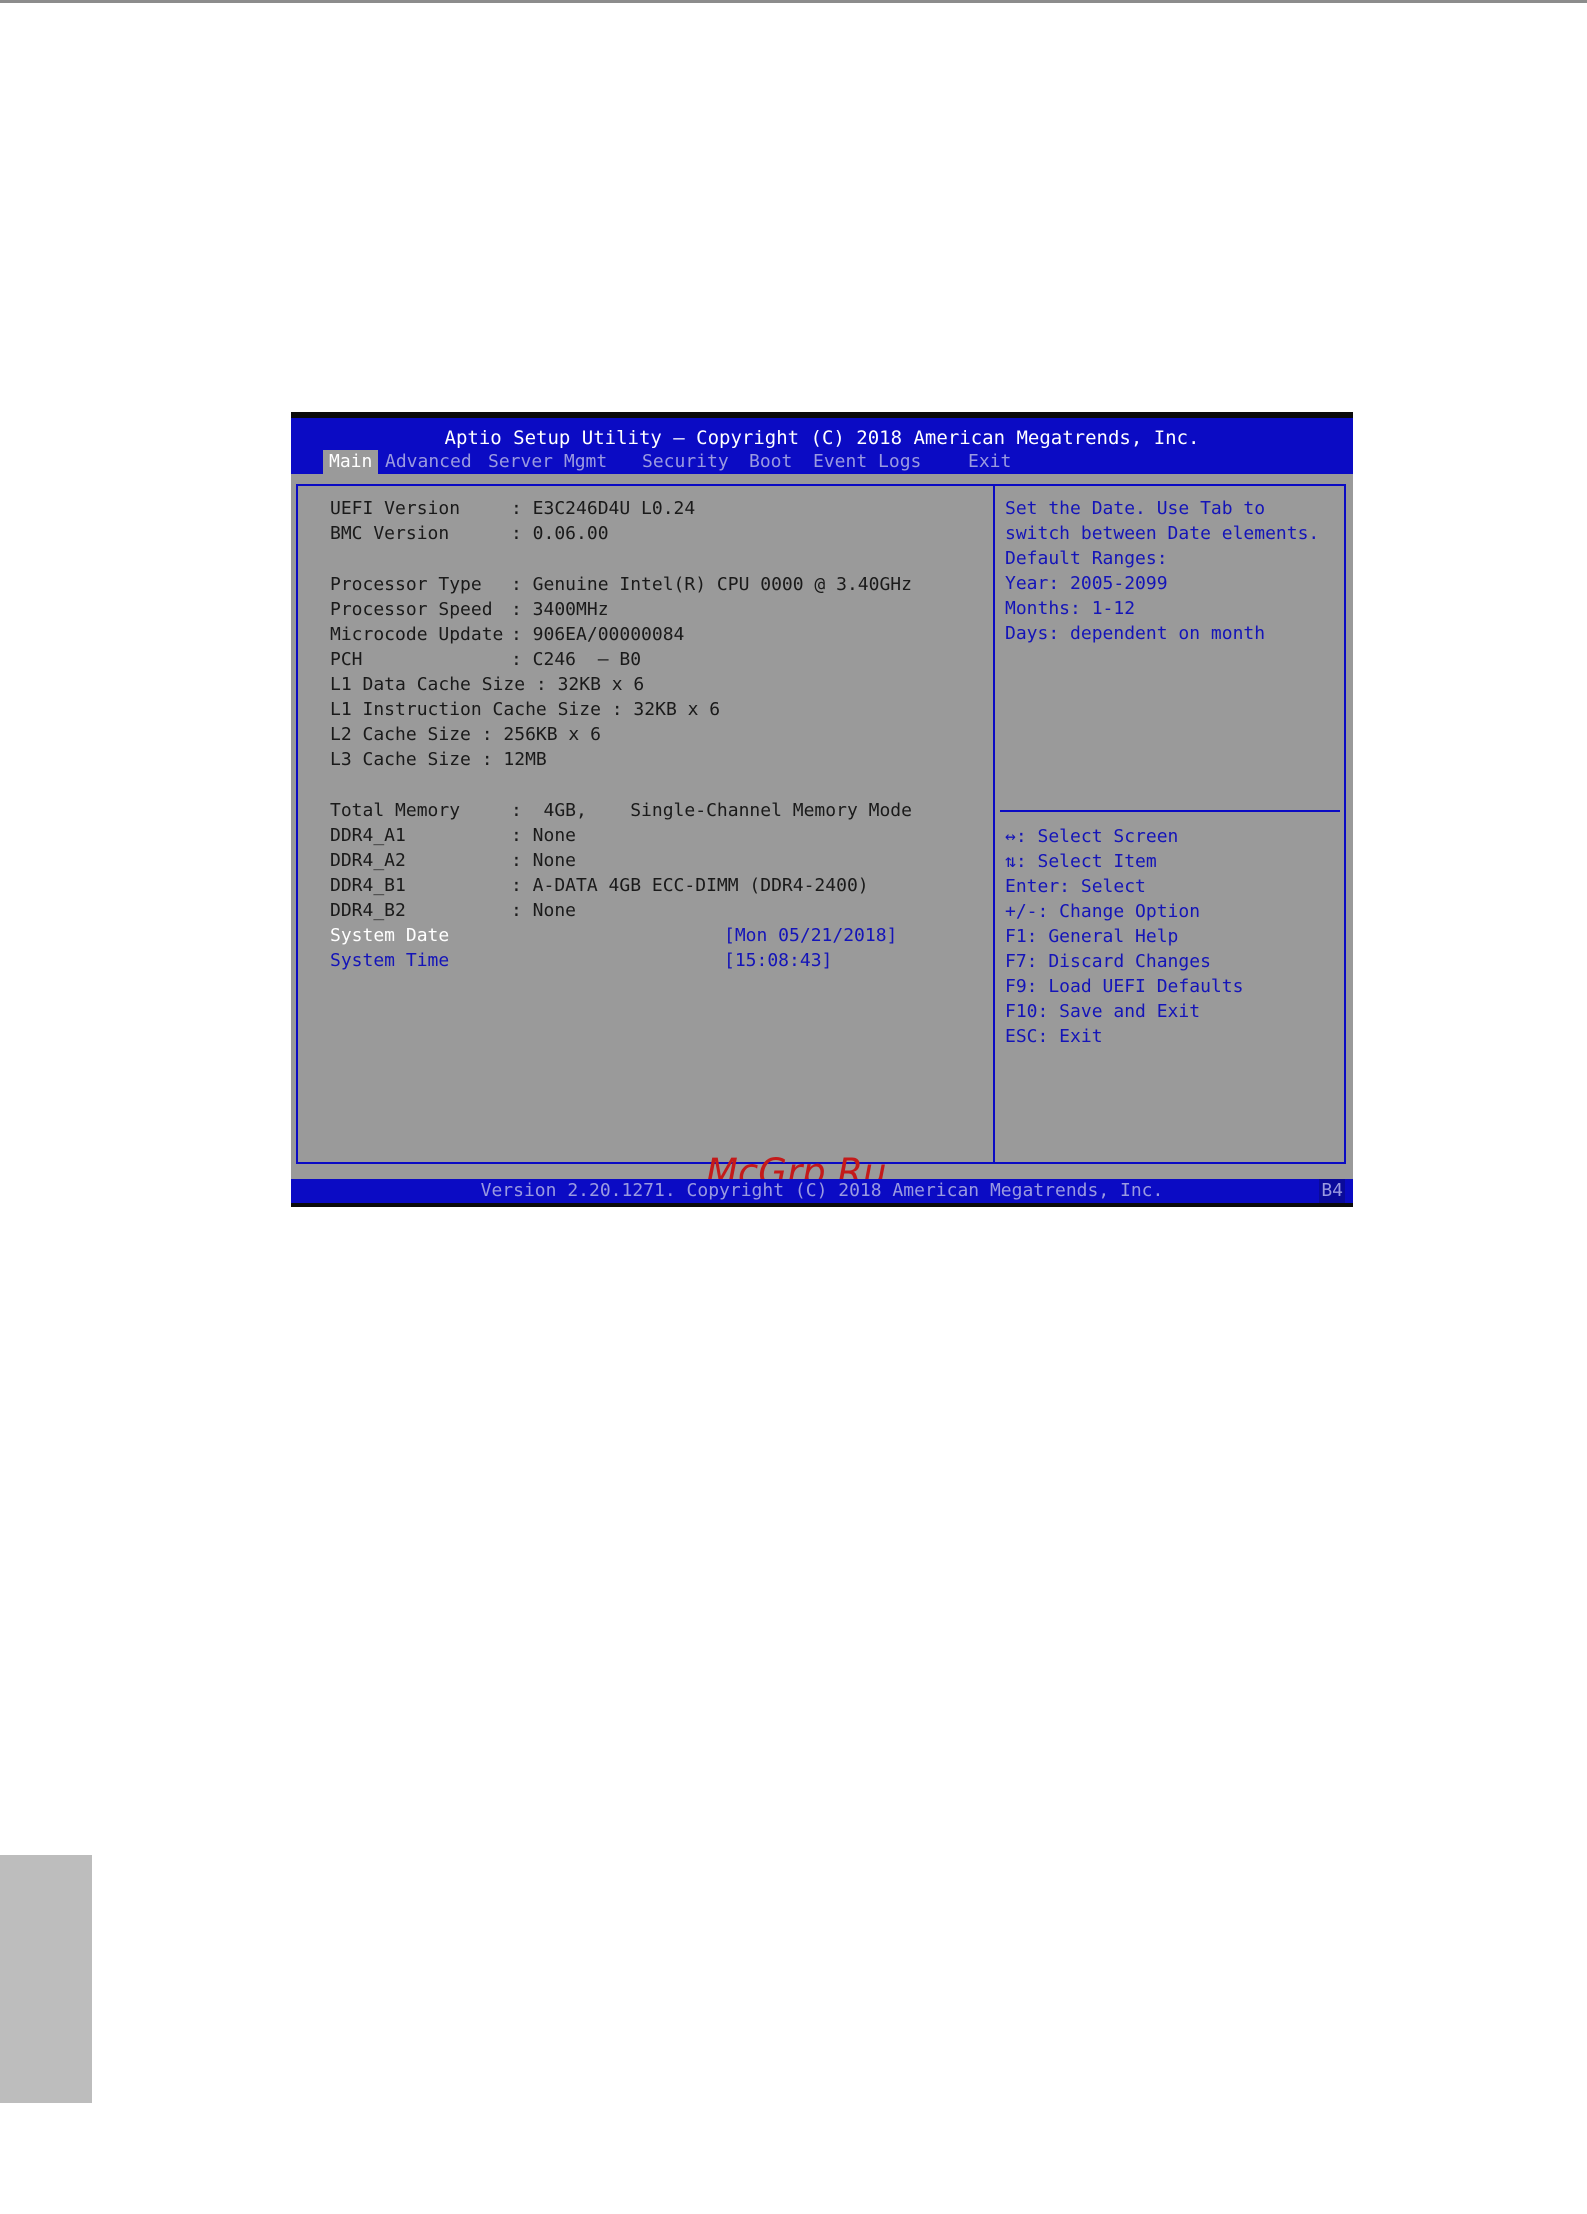 The width and height of the screenshot is (1587, 2214). Describe the element at coordinates (770, 462) in the screenshot. I see `tab-boot: Boot` at that location.